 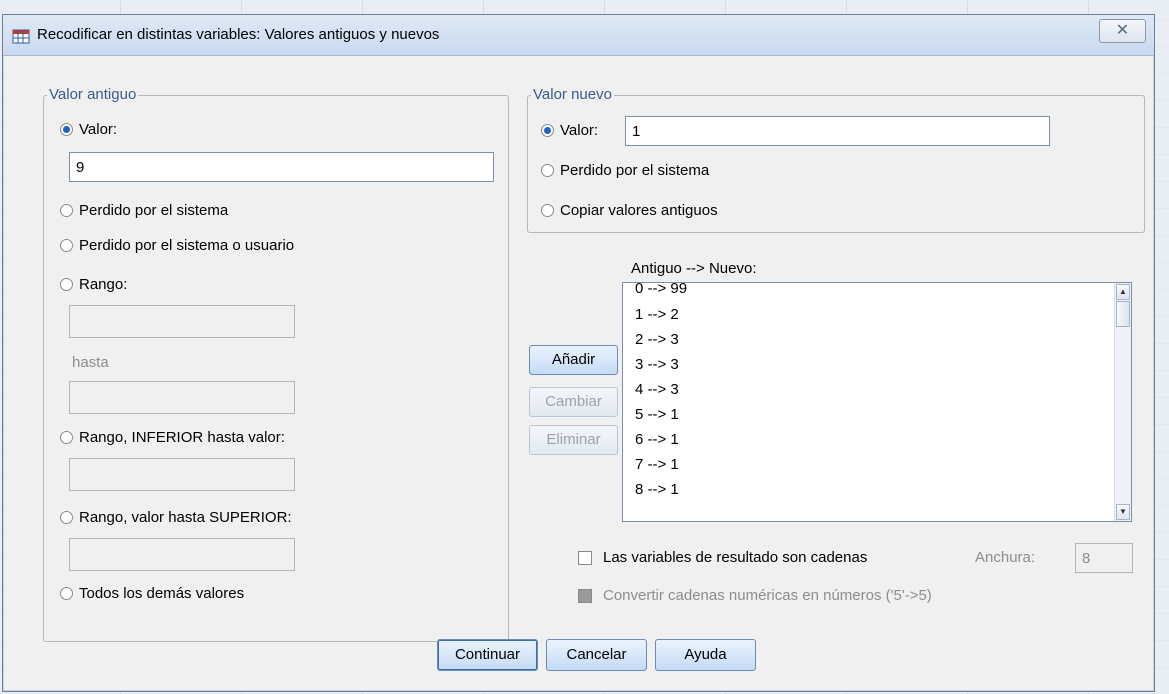 What do you see at coordinates (585, 558) in the screenshot?
I see `output-strings-checkbox` at bounding box center [585, 558].